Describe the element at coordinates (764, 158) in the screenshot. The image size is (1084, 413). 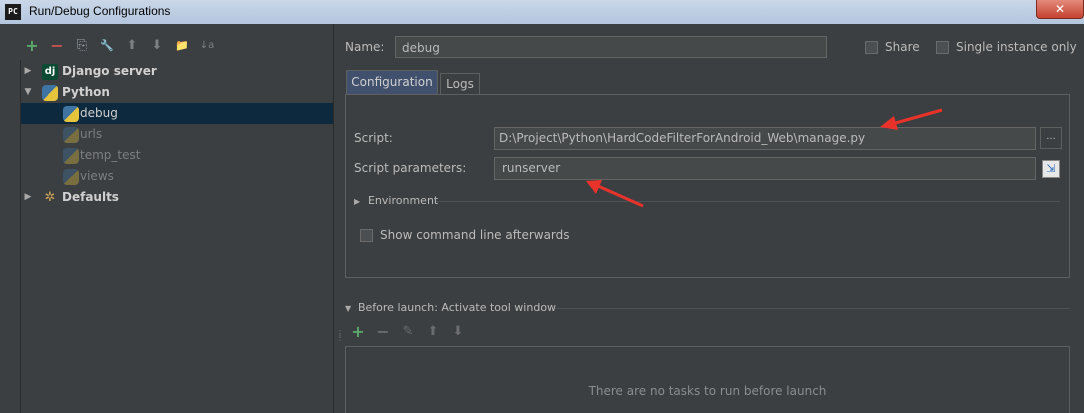
I see `annotation-arrows` at that location.